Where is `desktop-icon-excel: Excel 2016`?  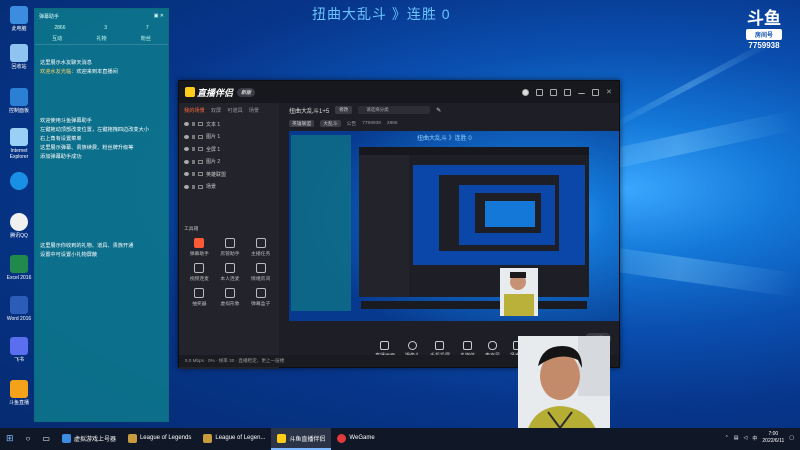
desktop-icon-excel: Excel 2016 is located at coordinates (19, 268).